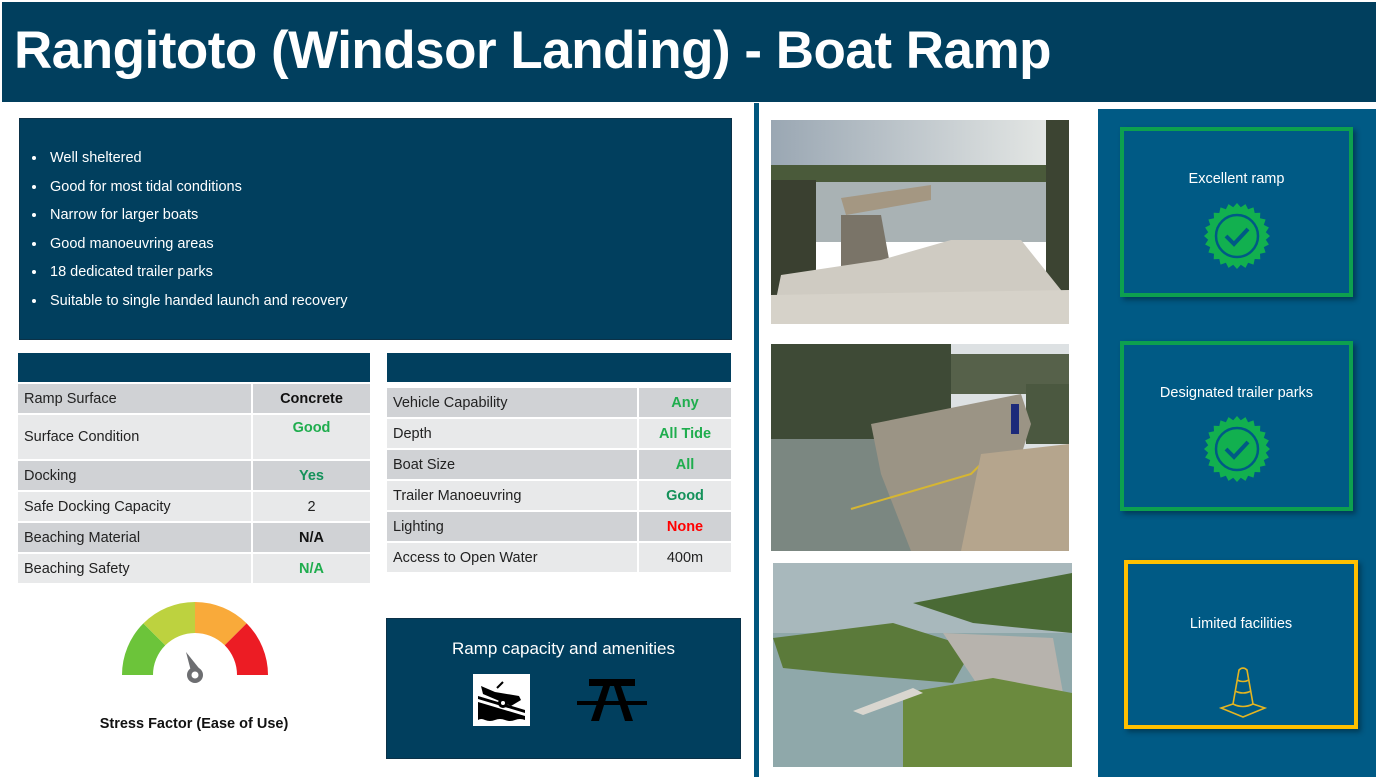  I want to click on badge-excellent-ramp: Excellent ramp, so click(1236, 212).